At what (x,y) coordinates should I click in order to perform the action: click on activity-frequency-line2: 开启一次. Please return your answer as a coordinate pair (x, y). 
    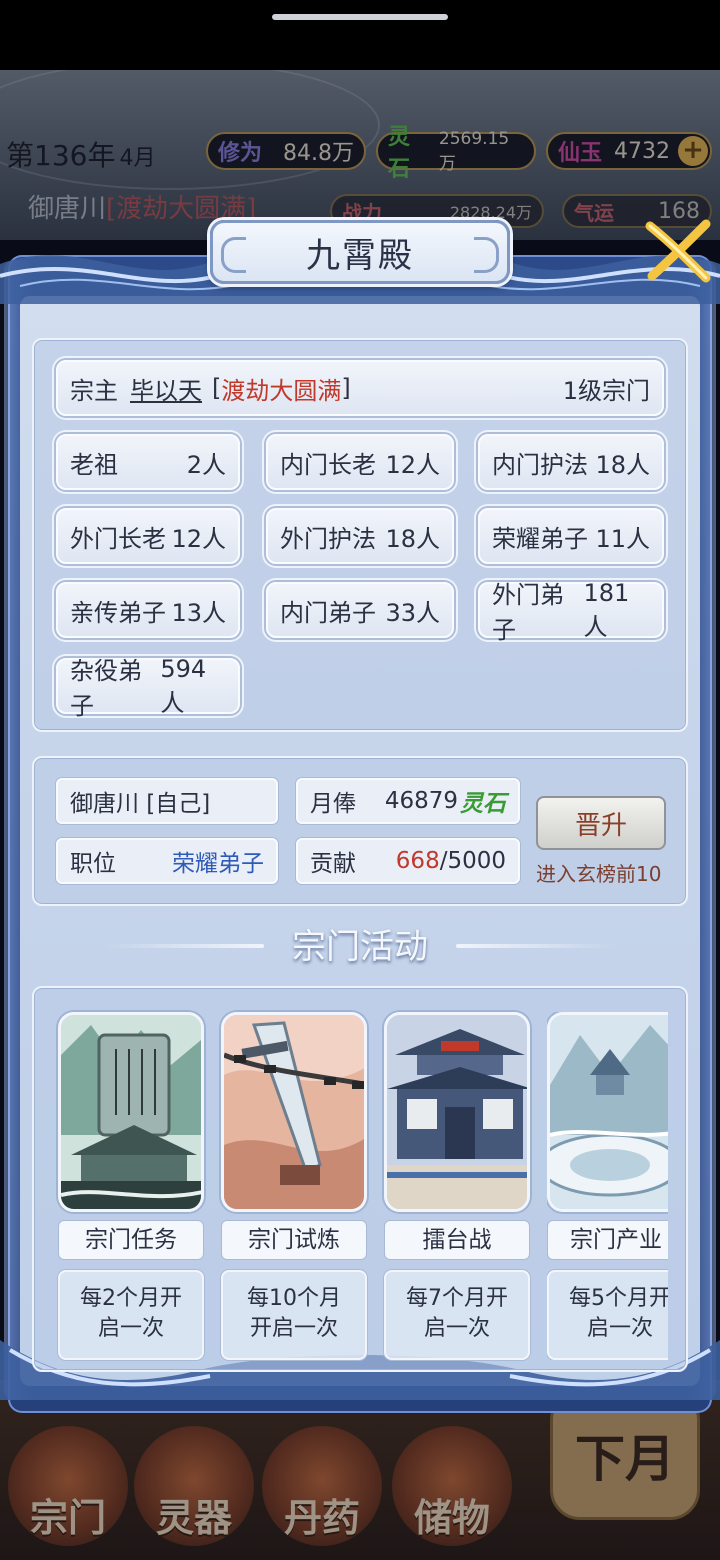
    Looking at the image, I should click on (293, 1328).